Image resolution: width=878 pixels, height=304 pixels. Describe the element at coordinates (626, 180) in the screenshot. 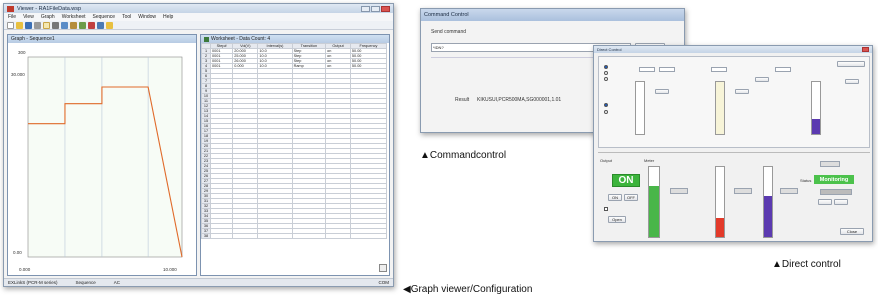

I see `output-on-indicator: ON` at that location.